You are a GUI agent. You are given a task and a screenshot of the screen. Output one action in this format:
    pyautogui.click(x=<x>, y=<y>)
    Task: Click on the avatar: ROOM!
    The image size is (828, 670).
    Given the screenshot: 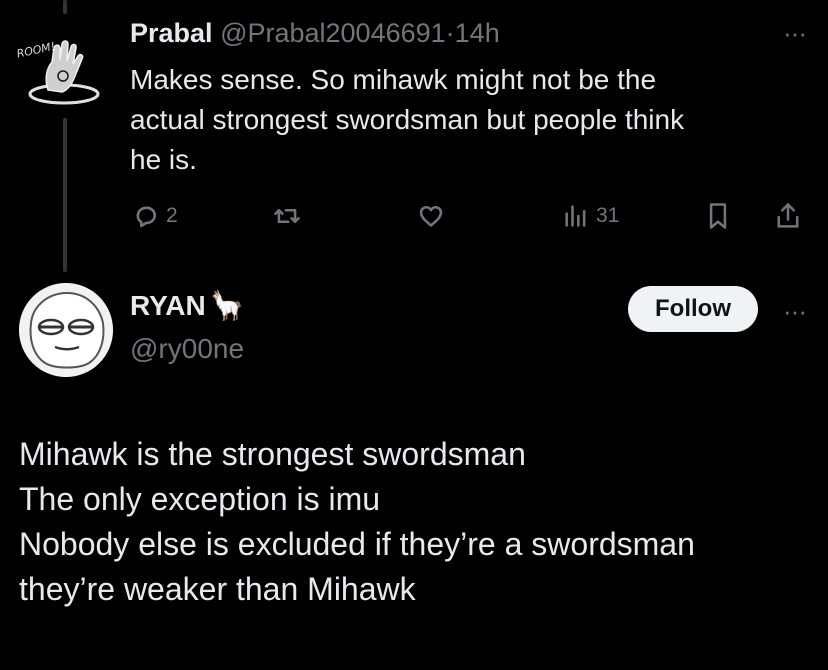 What is the action you would take?
    pyautogui.click(x=62, y=72)
    